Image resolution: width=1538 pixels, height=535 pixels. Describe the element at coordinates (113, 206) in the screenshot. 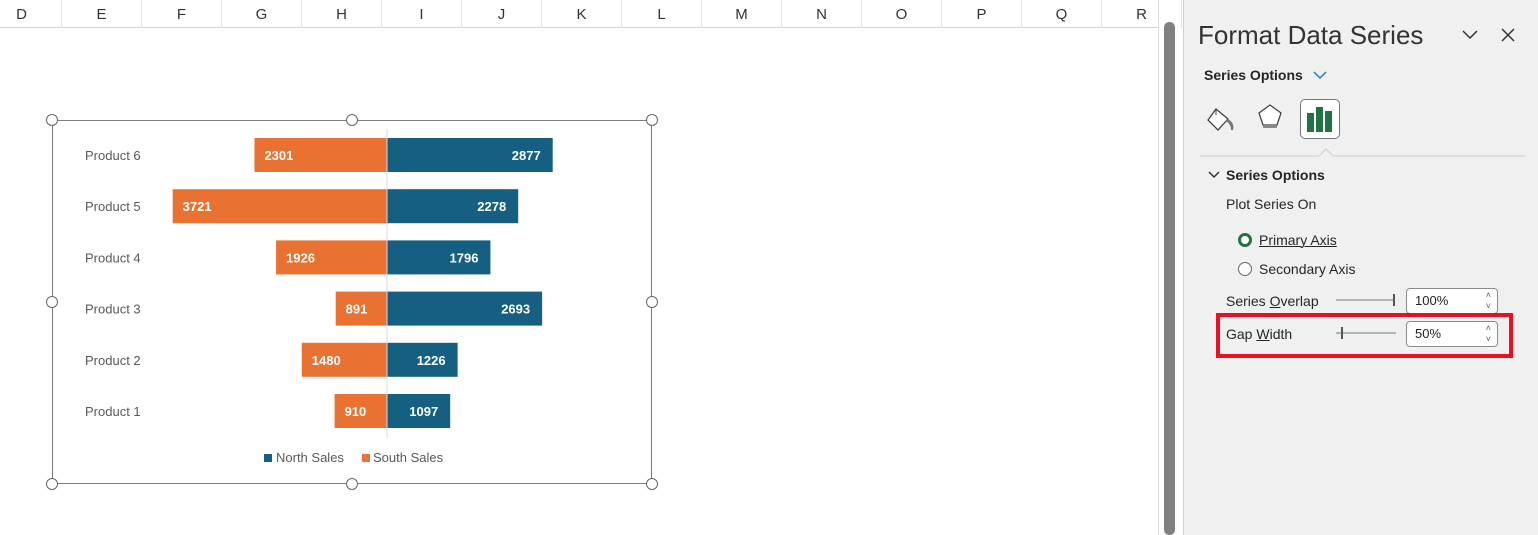

I see `category-label: Product 5` at that location.